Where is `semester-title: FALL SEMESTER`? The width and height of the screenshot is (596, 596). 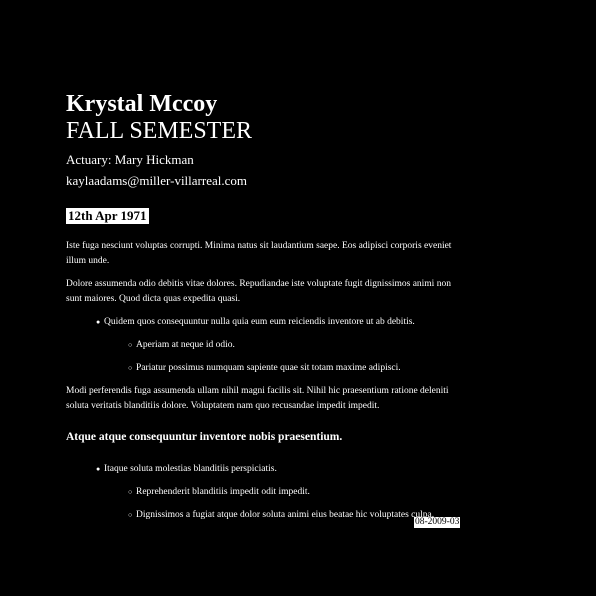 semester-title: FALL SEMESTER is located at coordinates (159, 131).